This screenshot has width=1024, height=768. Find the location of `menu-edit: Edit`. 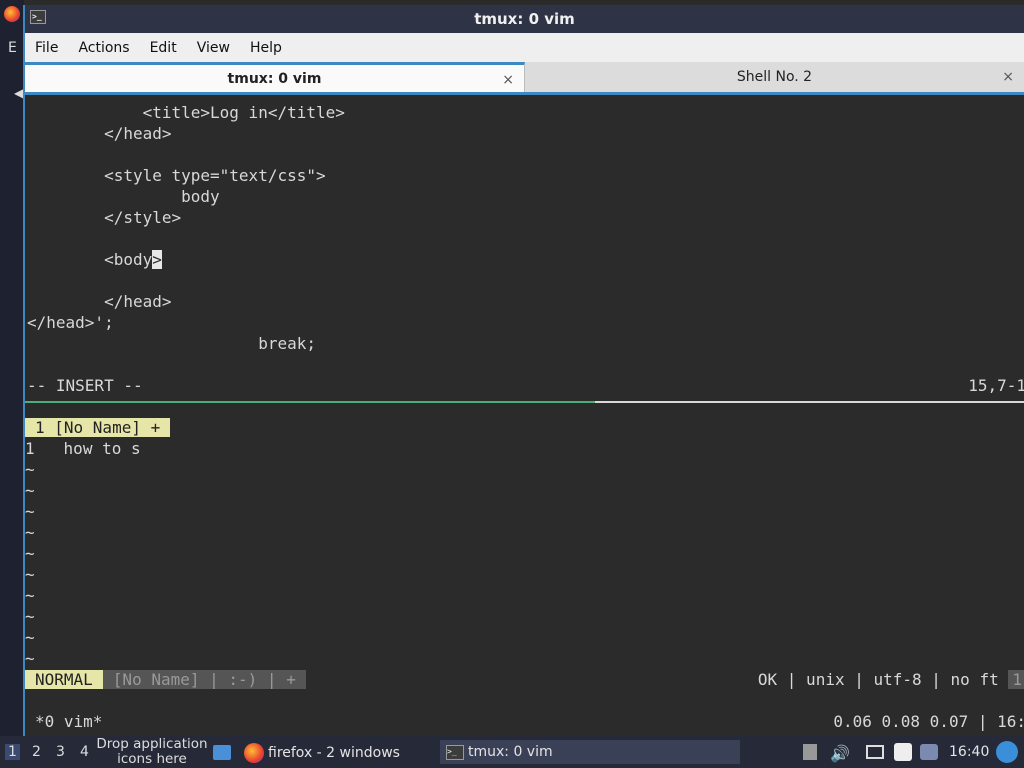

menu-edit: Edit is located at coordinates (163, 48).